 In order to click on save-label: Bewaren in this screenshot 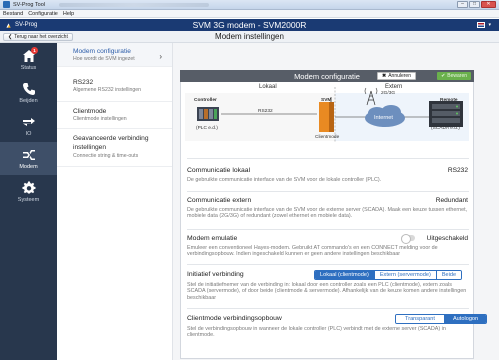, I will do `click(457, 76)`.